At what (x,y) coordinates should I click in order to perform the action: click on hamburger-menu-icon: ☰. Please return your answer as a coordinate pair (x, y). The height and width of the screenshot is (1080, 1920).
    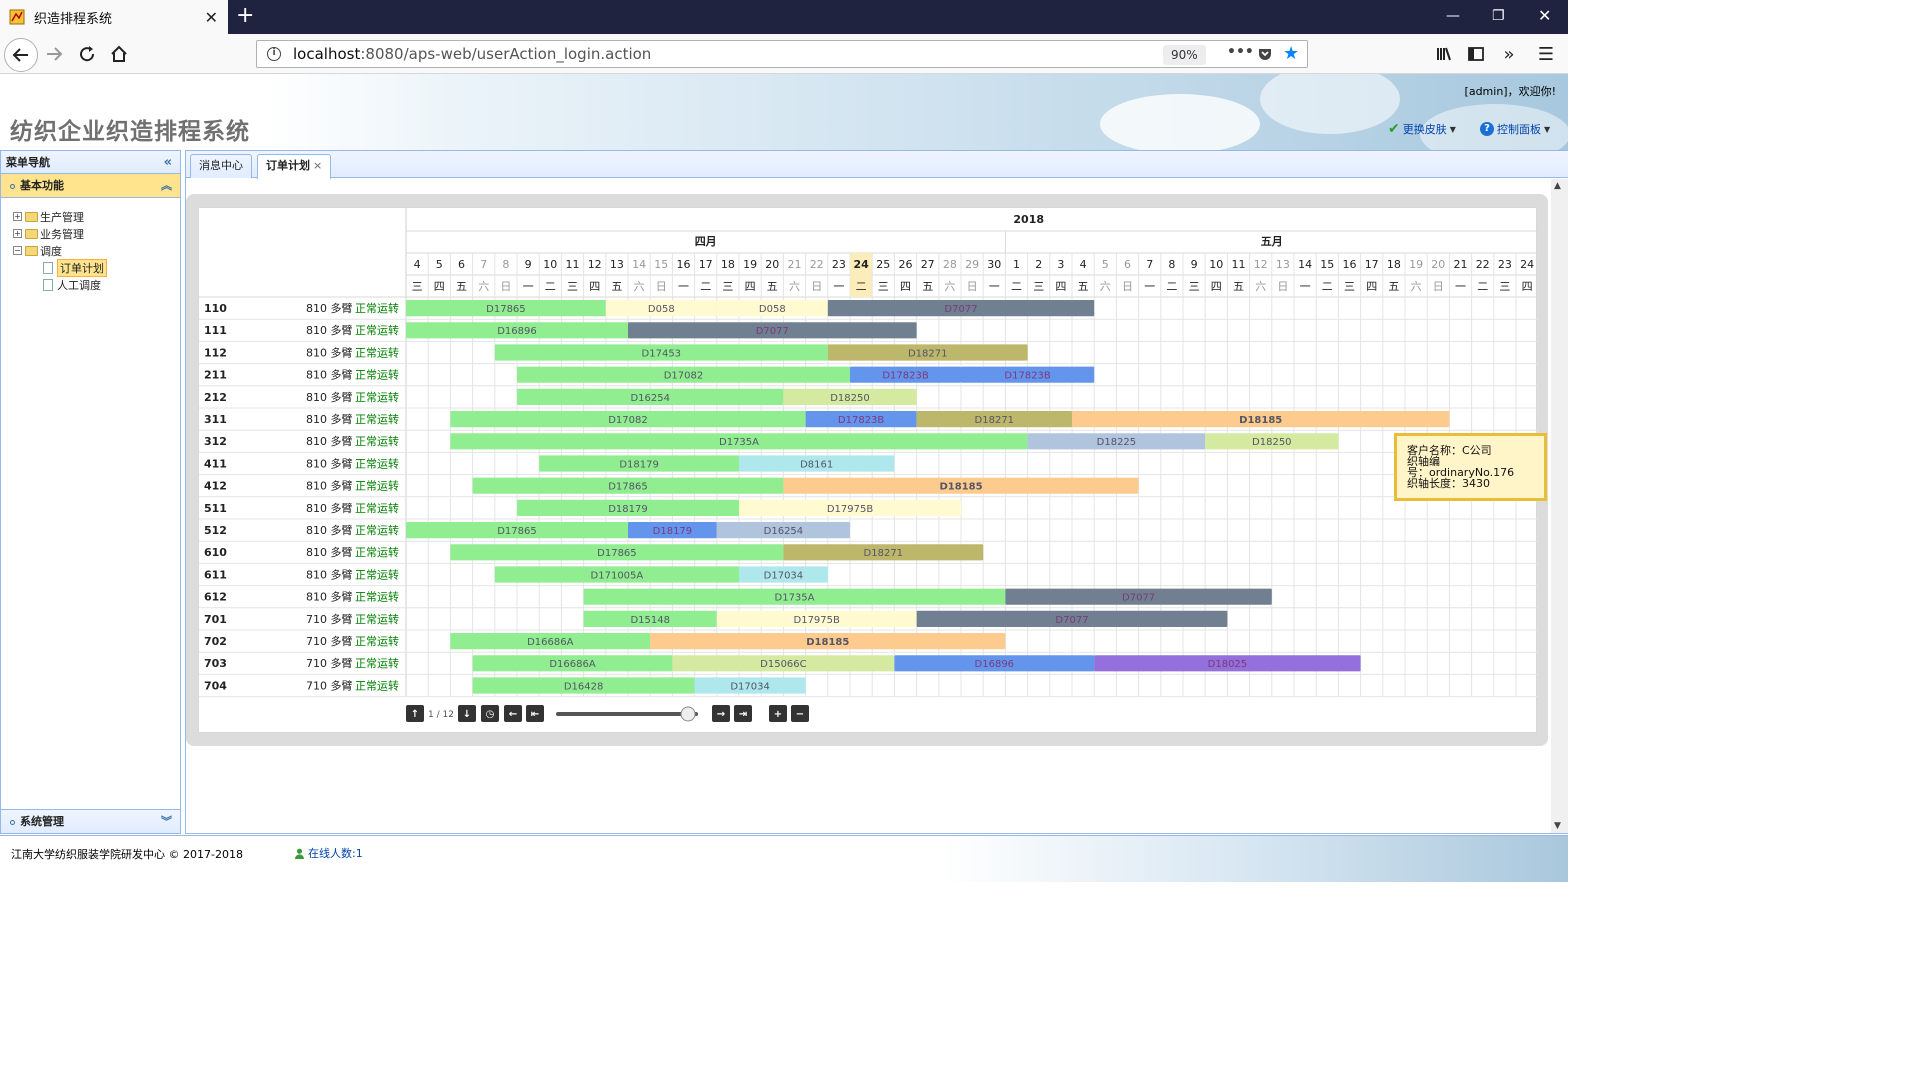
    Looking at the image, I should click on (1546, 54).